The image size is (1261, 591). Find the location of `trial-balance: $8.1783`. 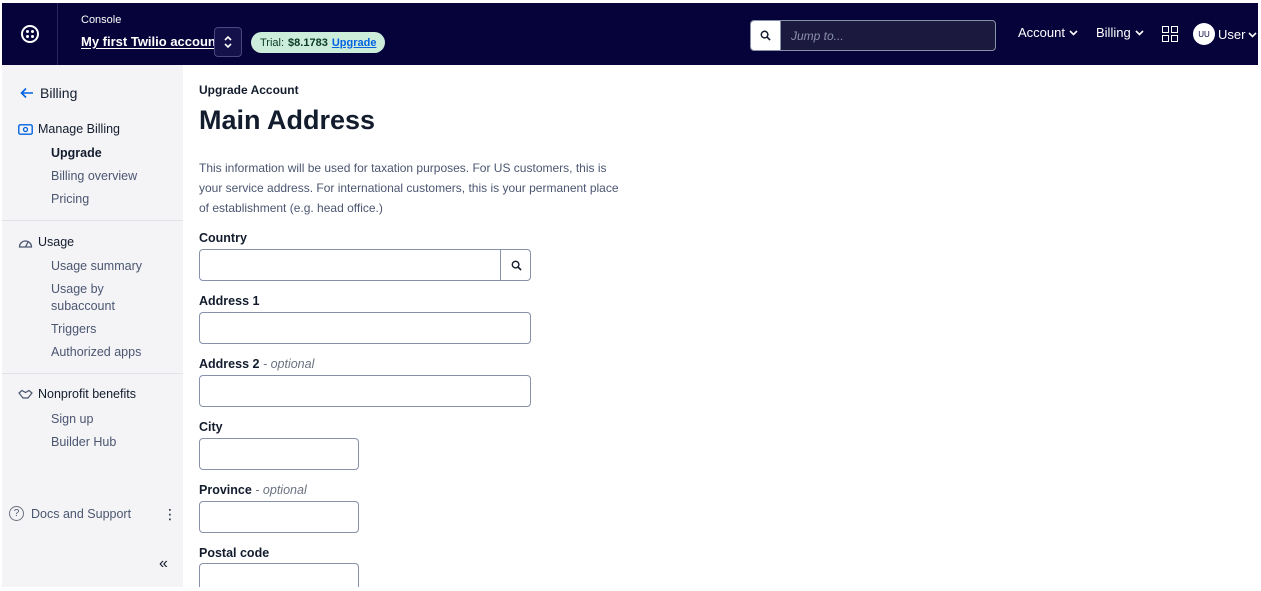

trial-balance: $8.1783 is located at coordinates (308, 42).